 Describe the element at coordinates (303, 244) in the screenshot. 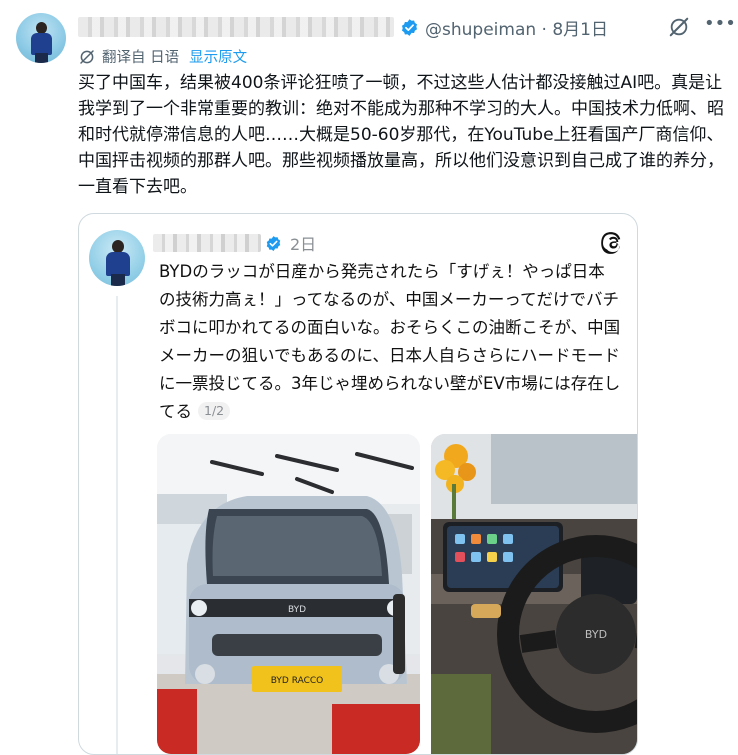

I see `quoted-post-date: 2日` at that location.